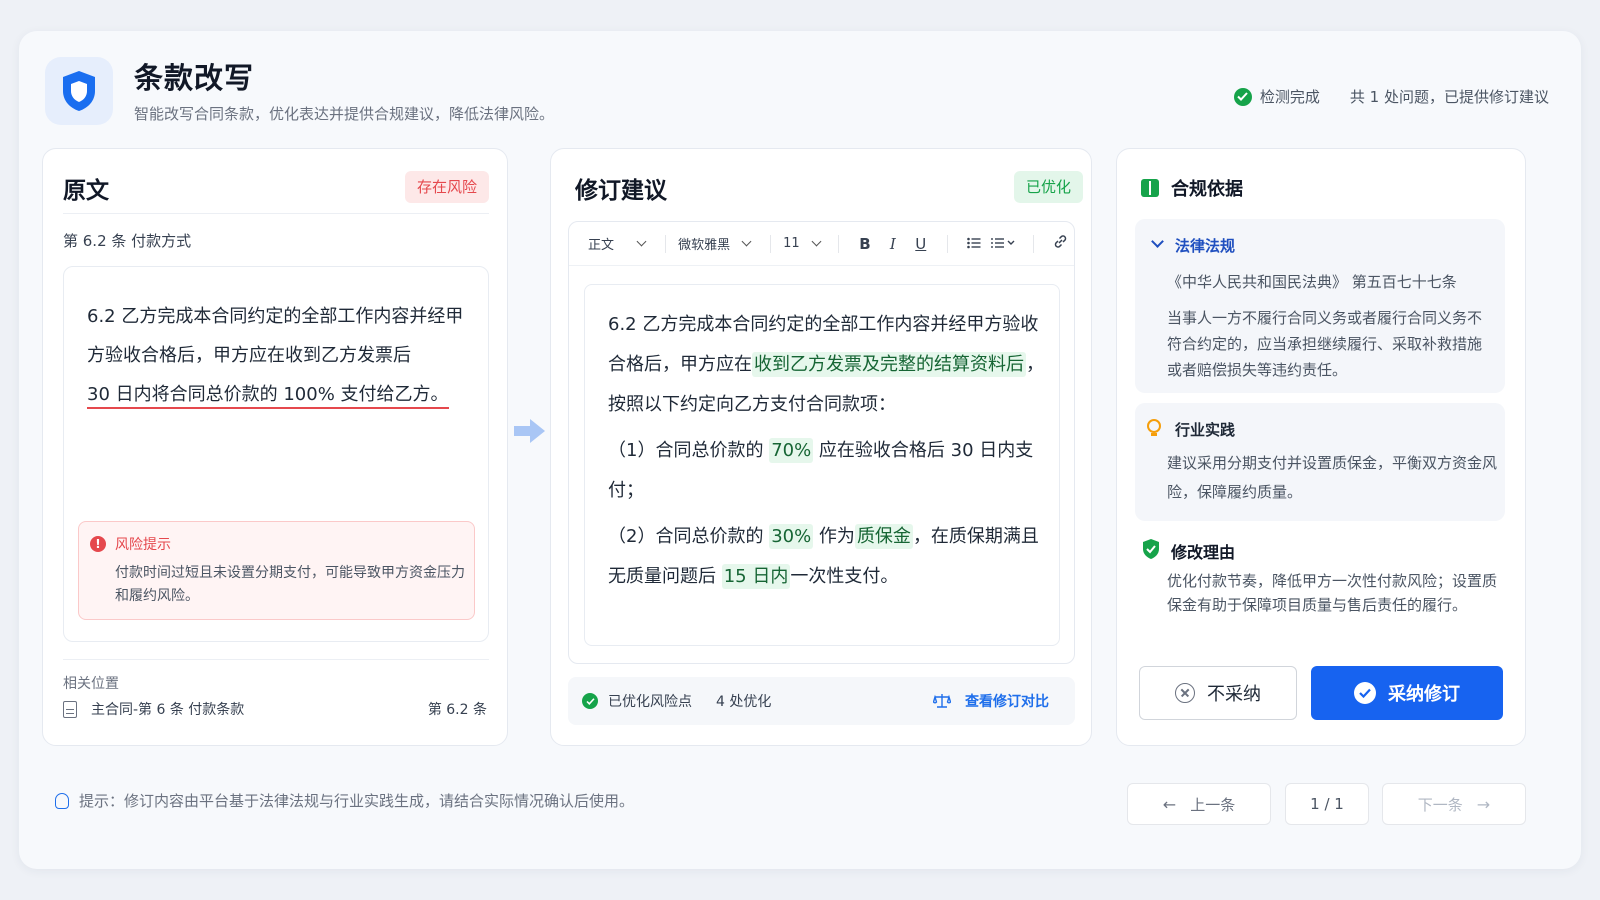  What do you see at coordinates (718, 243) in the screenshot?
I see `font-family-select: 微软雅黑` at bounding box center [718, 243].